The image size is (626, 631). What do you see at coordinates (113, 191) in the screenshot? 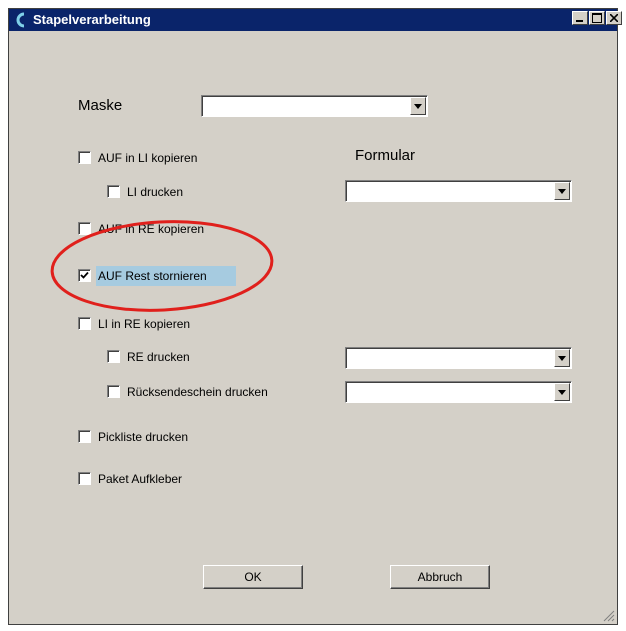
I see `checkbox-li-drucken` at bounding box center [113, 191].